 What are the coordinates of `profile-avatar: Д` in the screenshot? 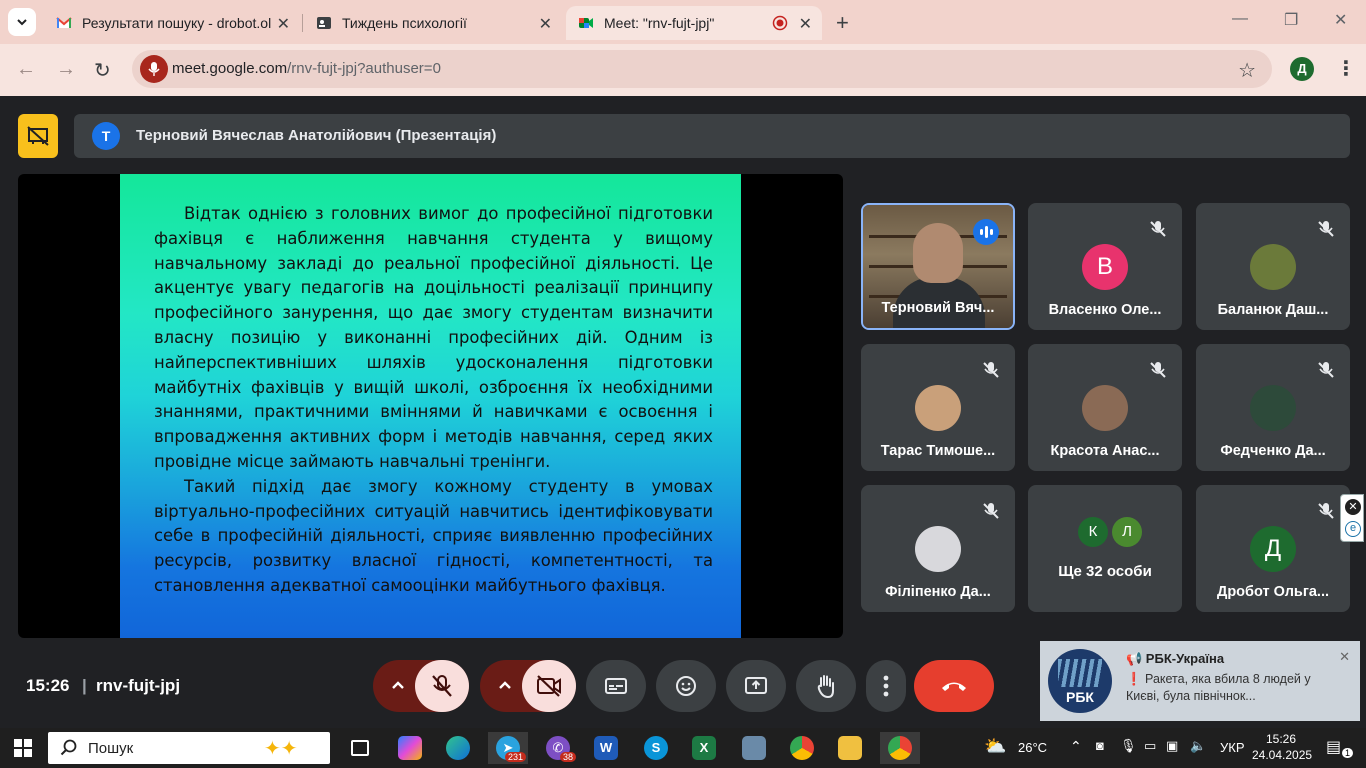 It's located at (1302, 69).